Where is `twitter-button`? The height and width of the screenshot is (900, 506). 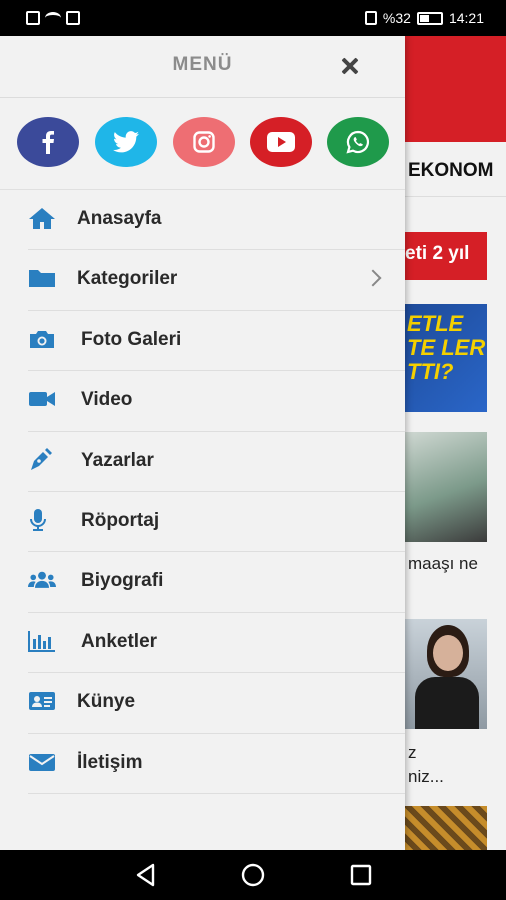 twitter-button is located at coordinates (126, 142).